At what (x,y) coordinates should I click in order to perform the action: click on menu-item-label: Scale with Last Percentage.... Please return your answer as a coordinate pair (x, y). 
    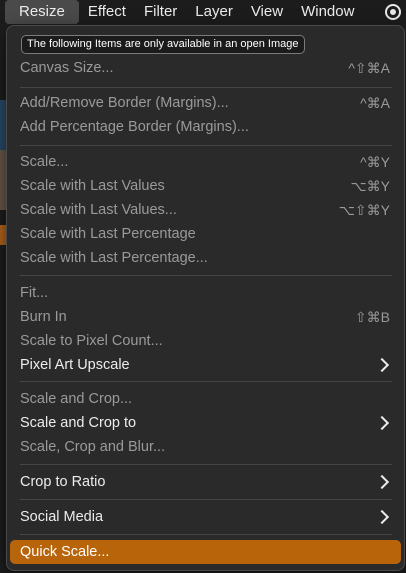
    Looking at the image, I should click on (114, 258).